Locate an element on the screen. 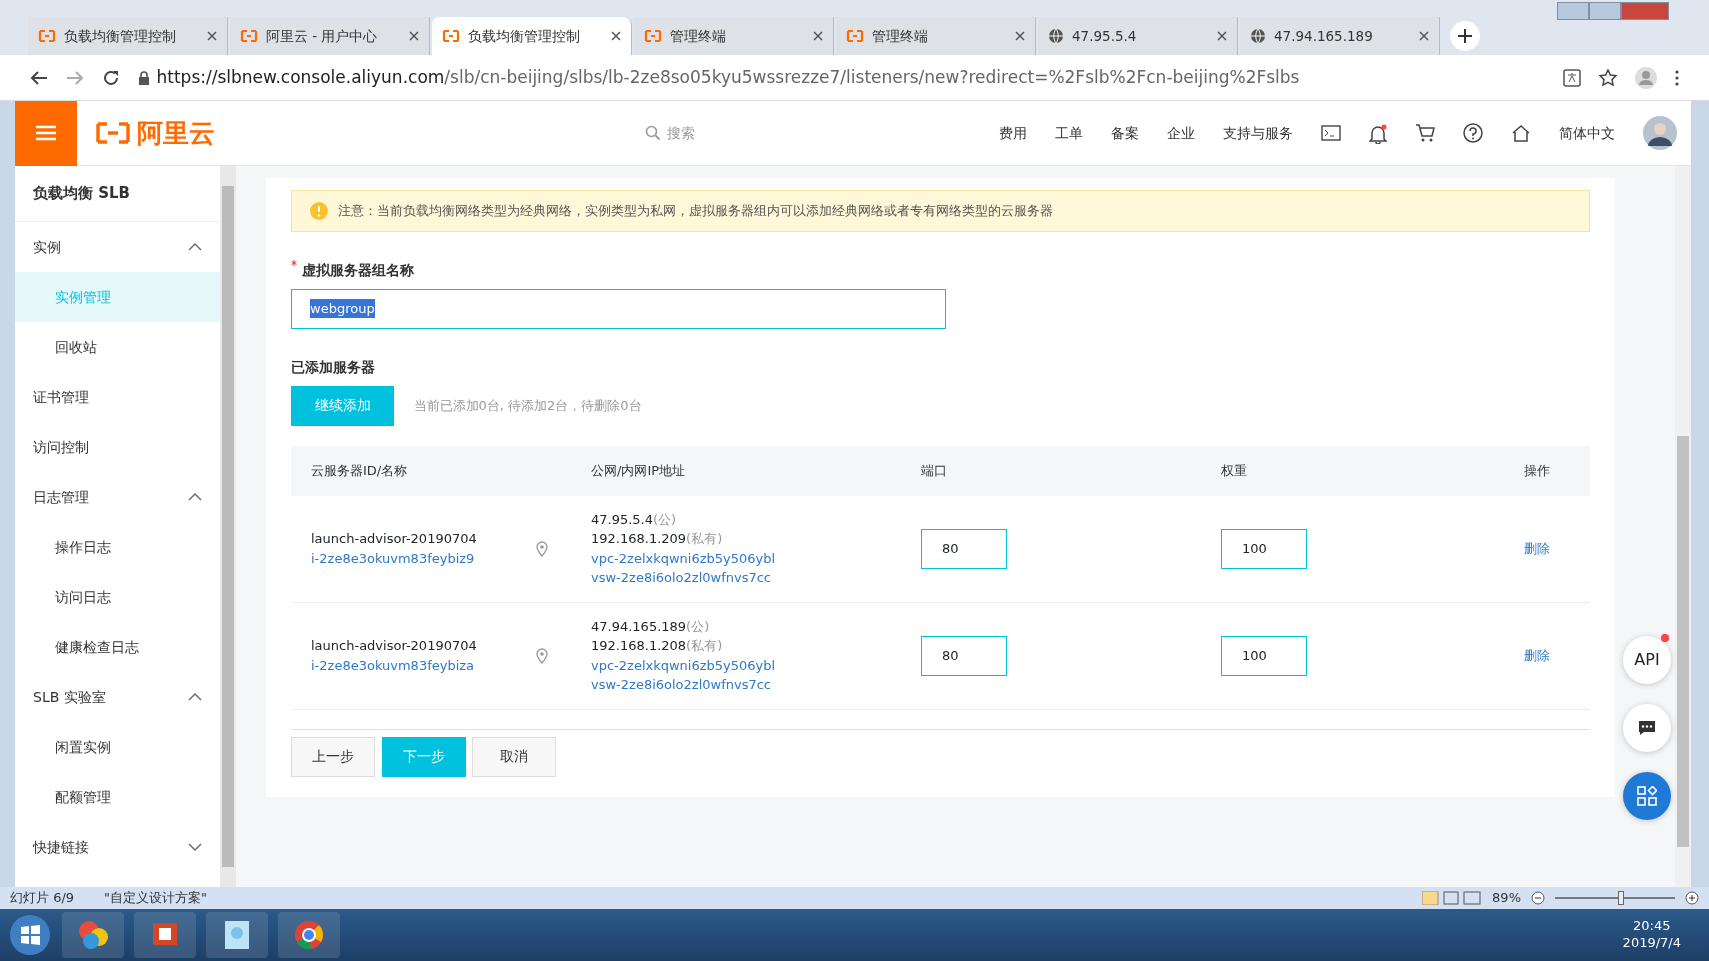  zoom-in-icon is located at coordinates (1692, 898).